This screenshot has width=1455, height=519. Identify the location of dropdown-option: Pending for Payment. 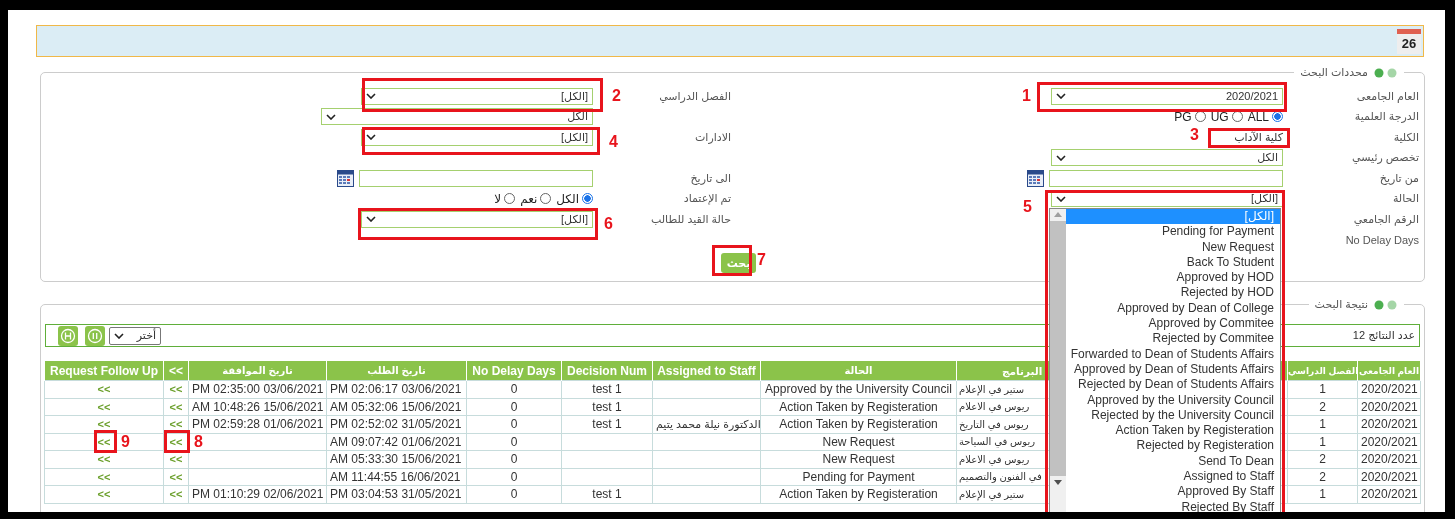
(1173, 232).